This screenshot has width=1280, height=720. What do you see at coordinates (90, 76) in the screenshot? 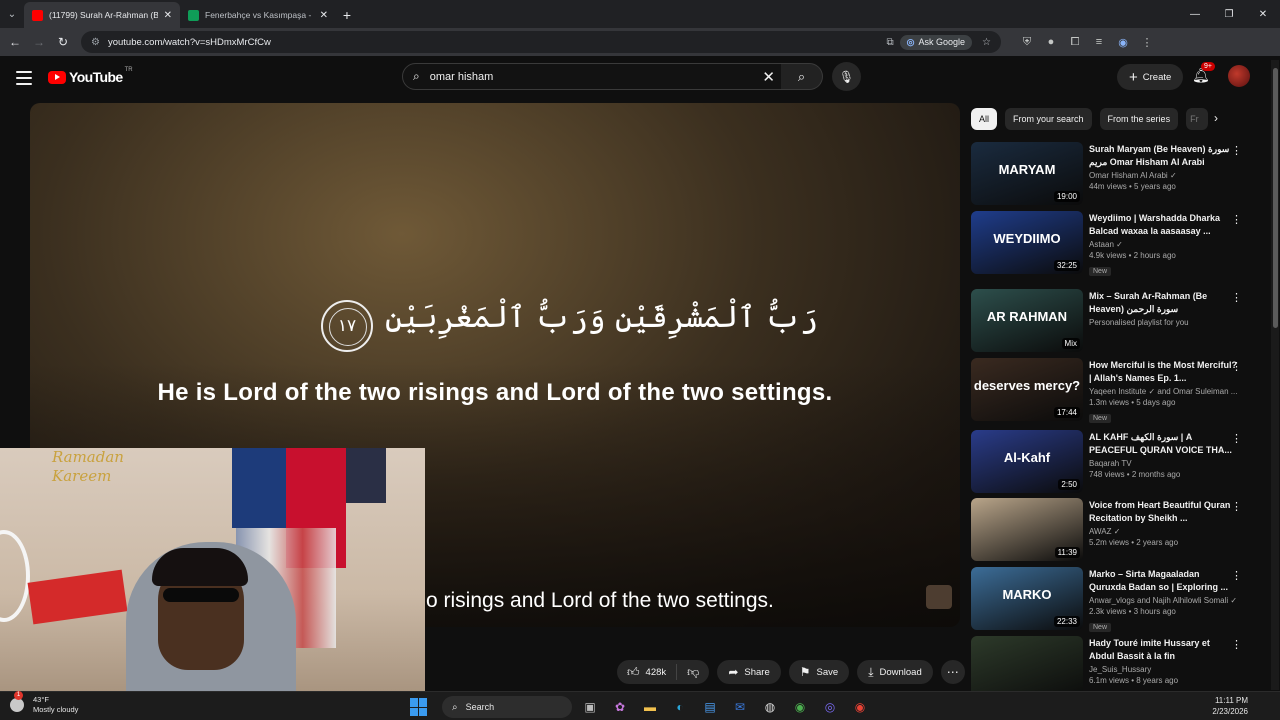
I see `youtube-logo: YouTube TR` at bounding box center [90, 76].